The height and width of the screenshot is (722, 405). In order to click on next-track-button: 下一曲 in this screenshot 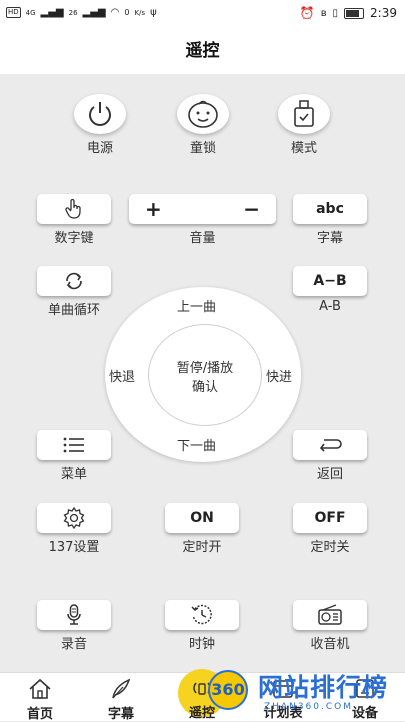, I will do `click(196, 444)`.